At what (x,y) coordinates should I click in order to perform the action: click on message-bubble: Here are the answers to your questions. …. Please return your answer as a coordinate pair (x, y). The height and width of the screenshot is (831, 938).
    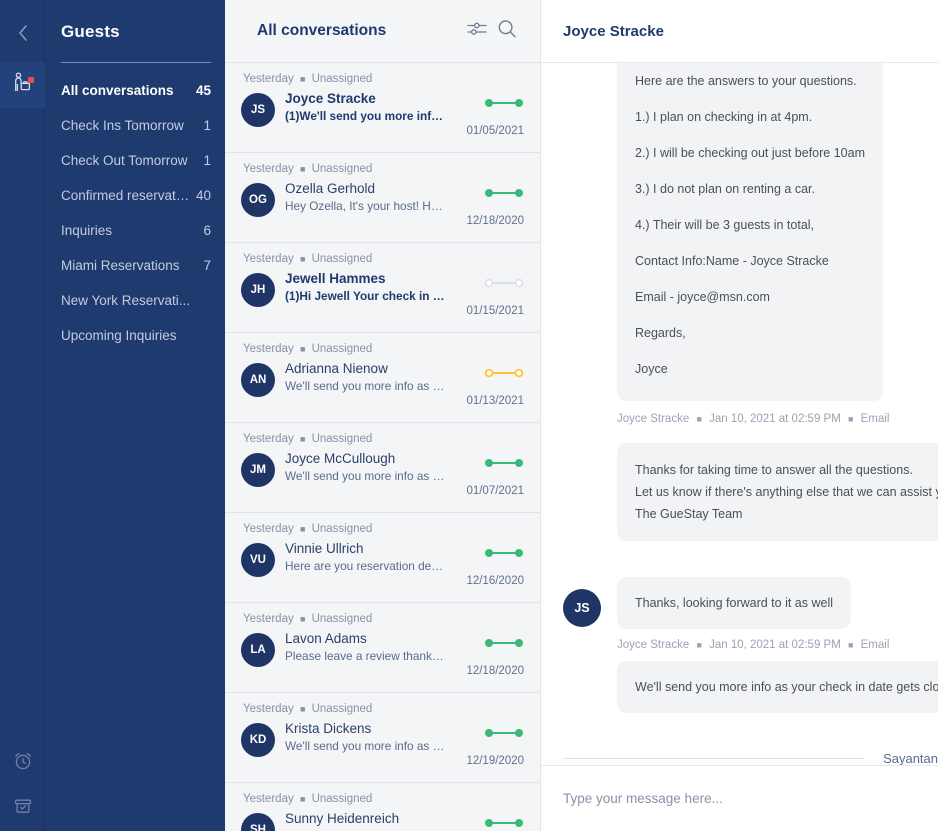
    Looking at the image, I should click on (750, 232).